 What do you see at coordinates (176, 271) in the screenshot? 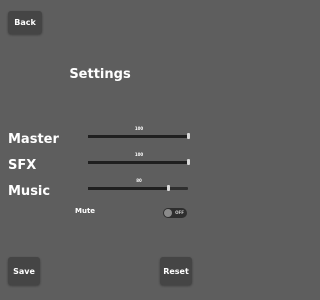
I see `reset-button: Reset` at bounding box center [176, 271].